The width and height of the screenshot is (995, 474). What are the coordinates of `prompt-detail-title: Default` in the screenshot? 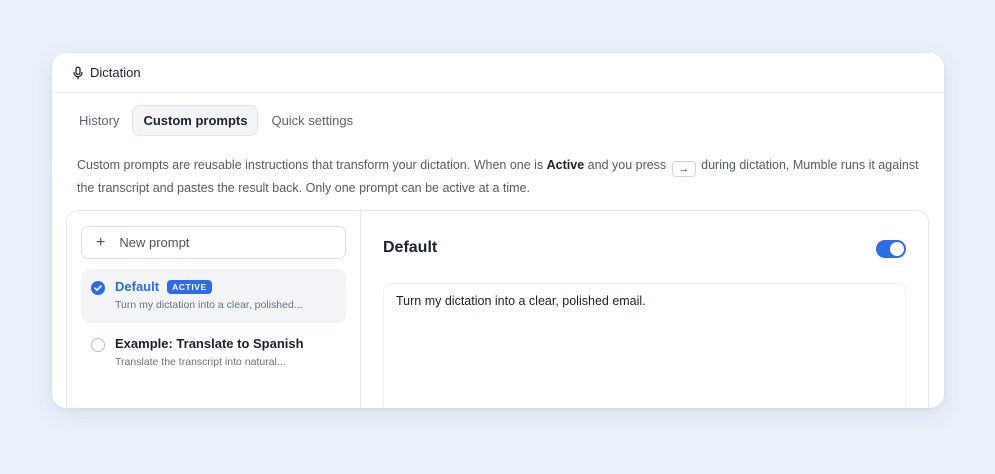 It's located at (410, 247).